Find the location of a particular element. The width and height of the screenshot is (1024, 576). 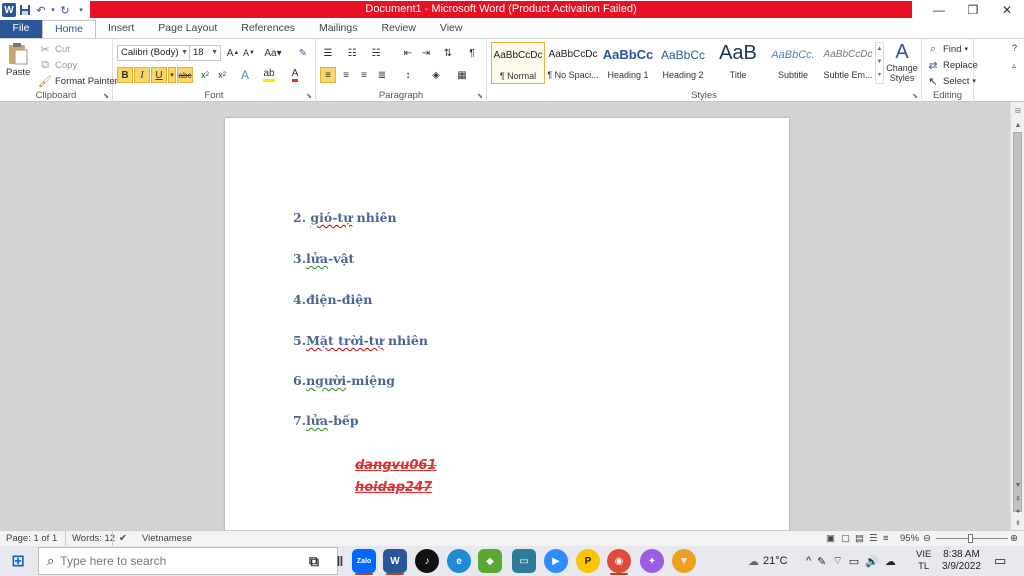

superscript-button: x2 is located at coordinates (222, 75).